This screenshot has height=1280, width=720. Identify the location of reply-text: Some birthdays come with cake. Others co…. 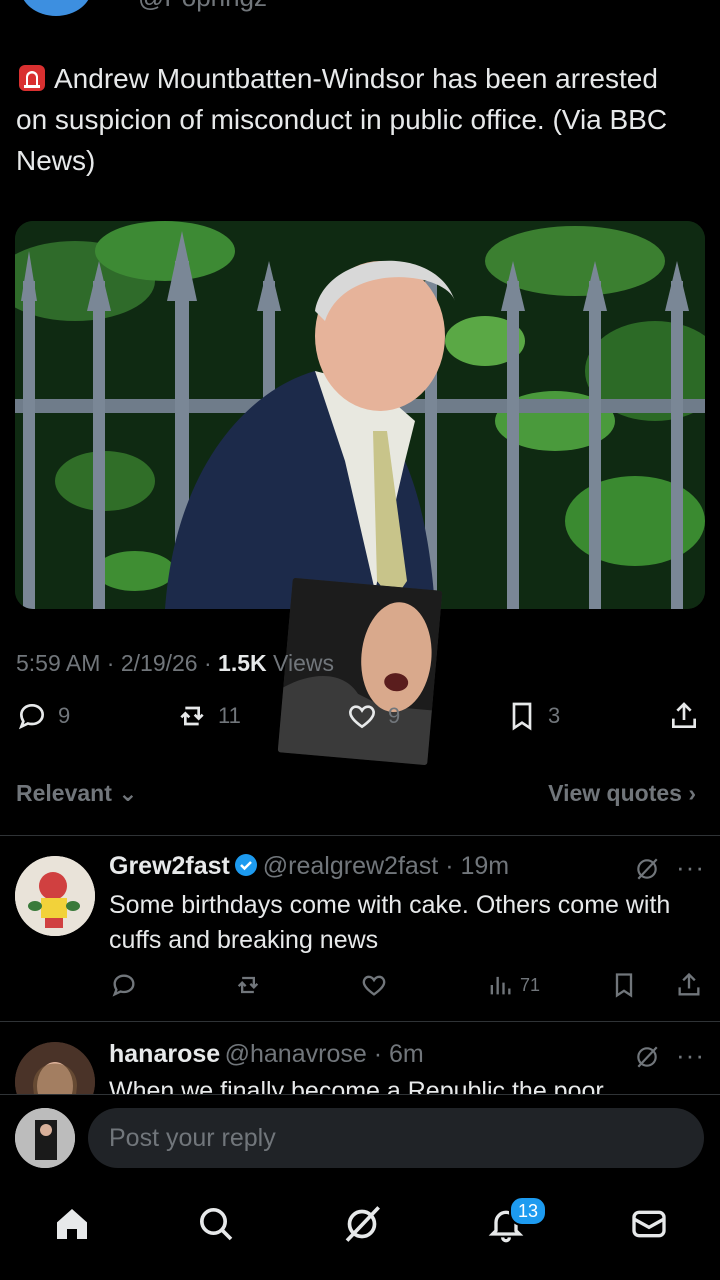
(390, 922).